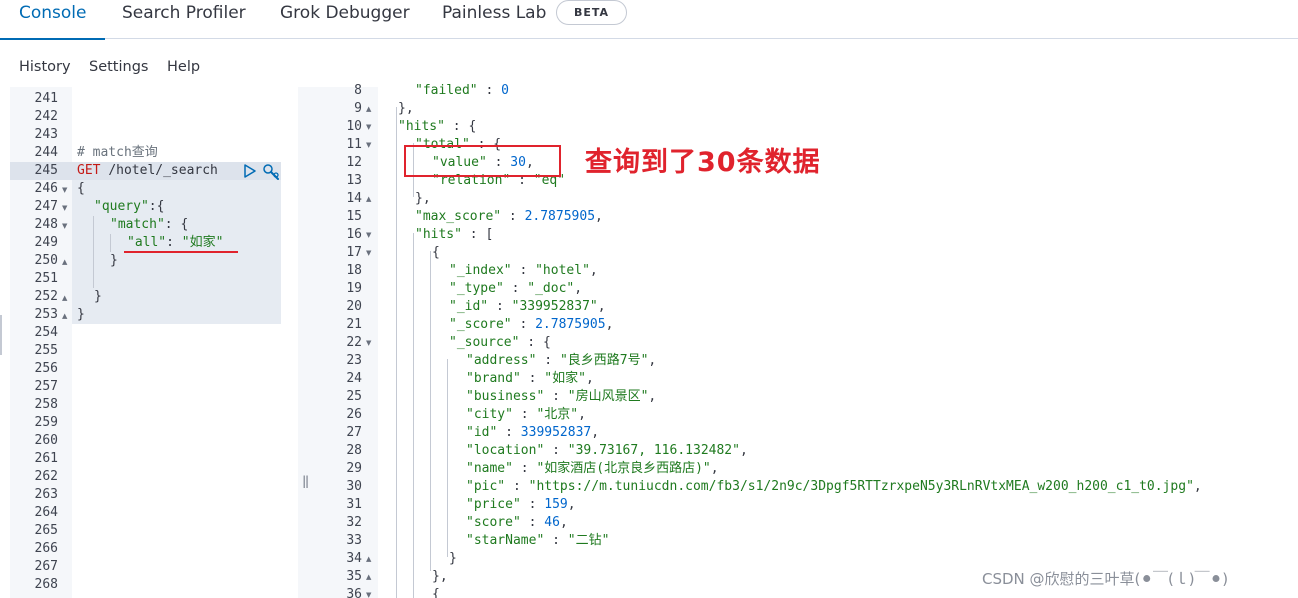 The width and height of the screenshot is (1298, 598). What do you see at coordinates (494, 19) in the screenshot?
I see `tab-painless-lab: Painless Lab` at bounding box center [494, 19].